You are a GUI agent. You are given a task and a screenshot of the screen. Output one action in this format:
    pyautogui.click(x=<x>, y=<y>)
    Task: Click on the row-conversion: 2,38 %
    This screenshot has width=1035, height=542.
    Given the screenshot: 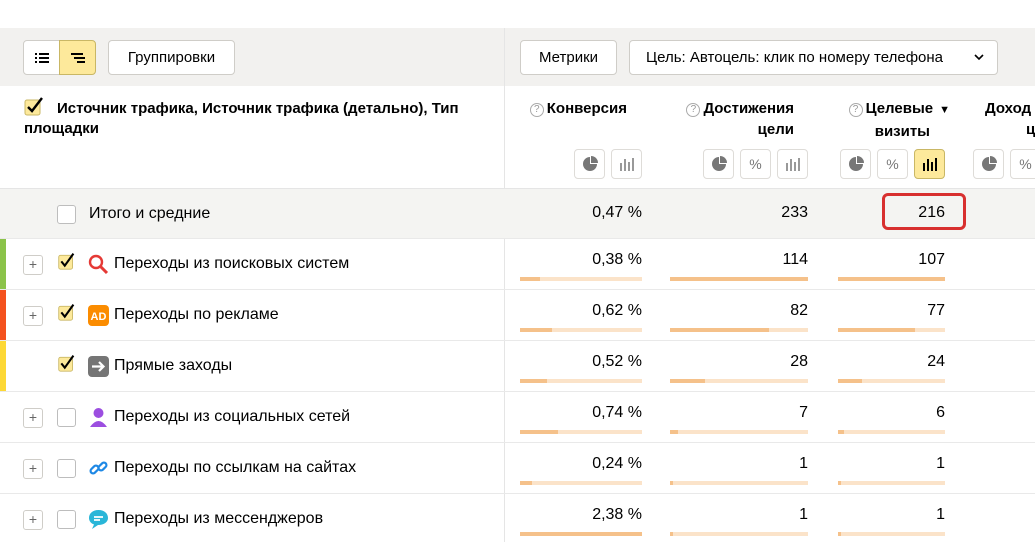 What is the action you would take?
    pyautogui.click(x=617, y=514)
    